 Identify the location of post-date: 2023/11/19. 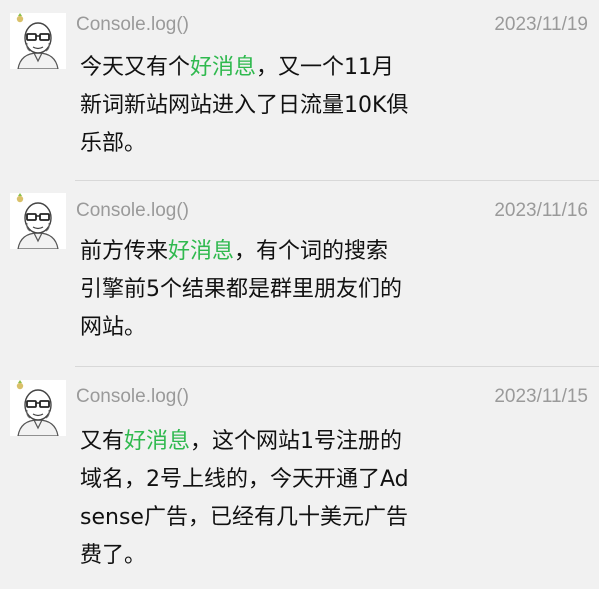
(541, 24).